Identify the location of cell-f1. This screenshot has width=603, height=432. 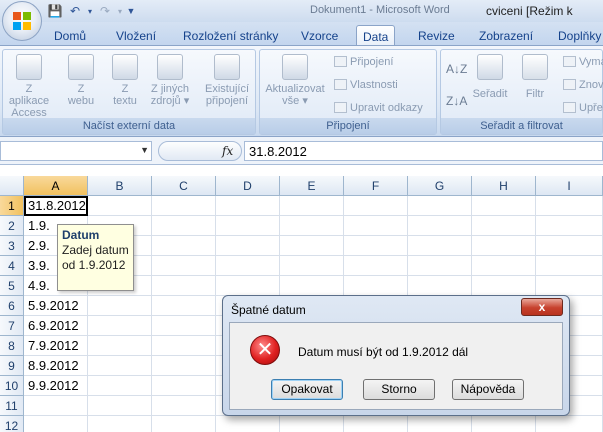
(376, 206).